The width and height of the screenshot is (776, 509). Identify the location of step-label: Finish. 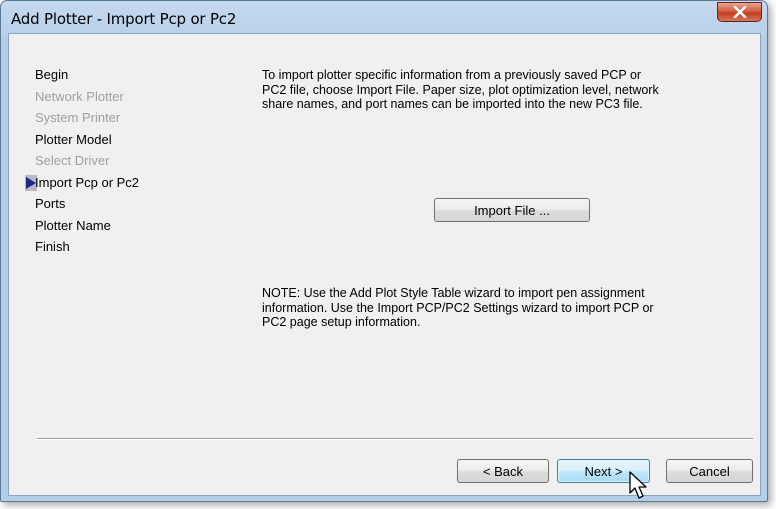
(52, 246).